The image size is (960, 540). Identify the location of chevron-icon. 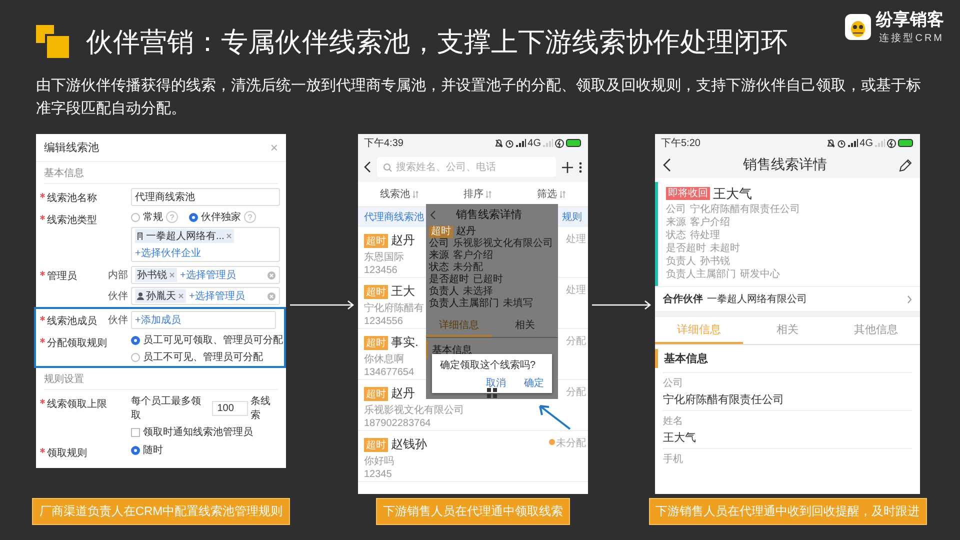
(909, 299).